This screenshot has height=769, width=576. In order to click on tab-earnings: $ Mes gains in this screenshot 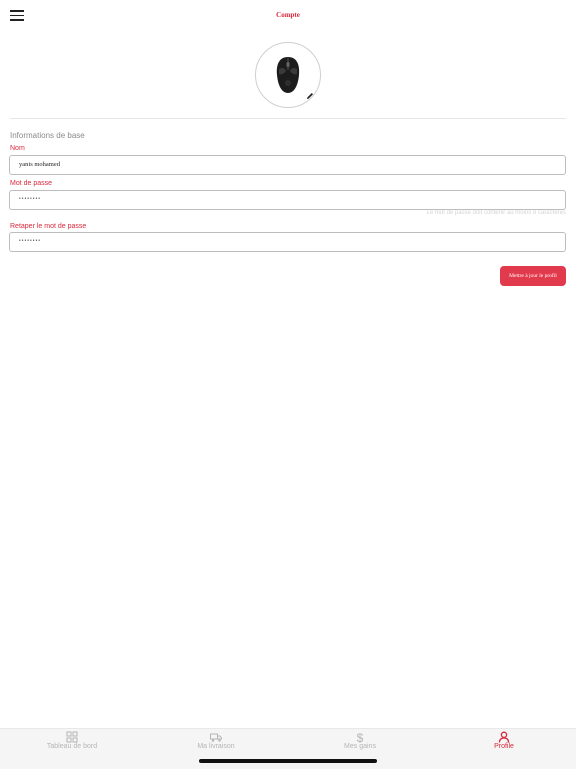, I will do `click(360, 744)`.